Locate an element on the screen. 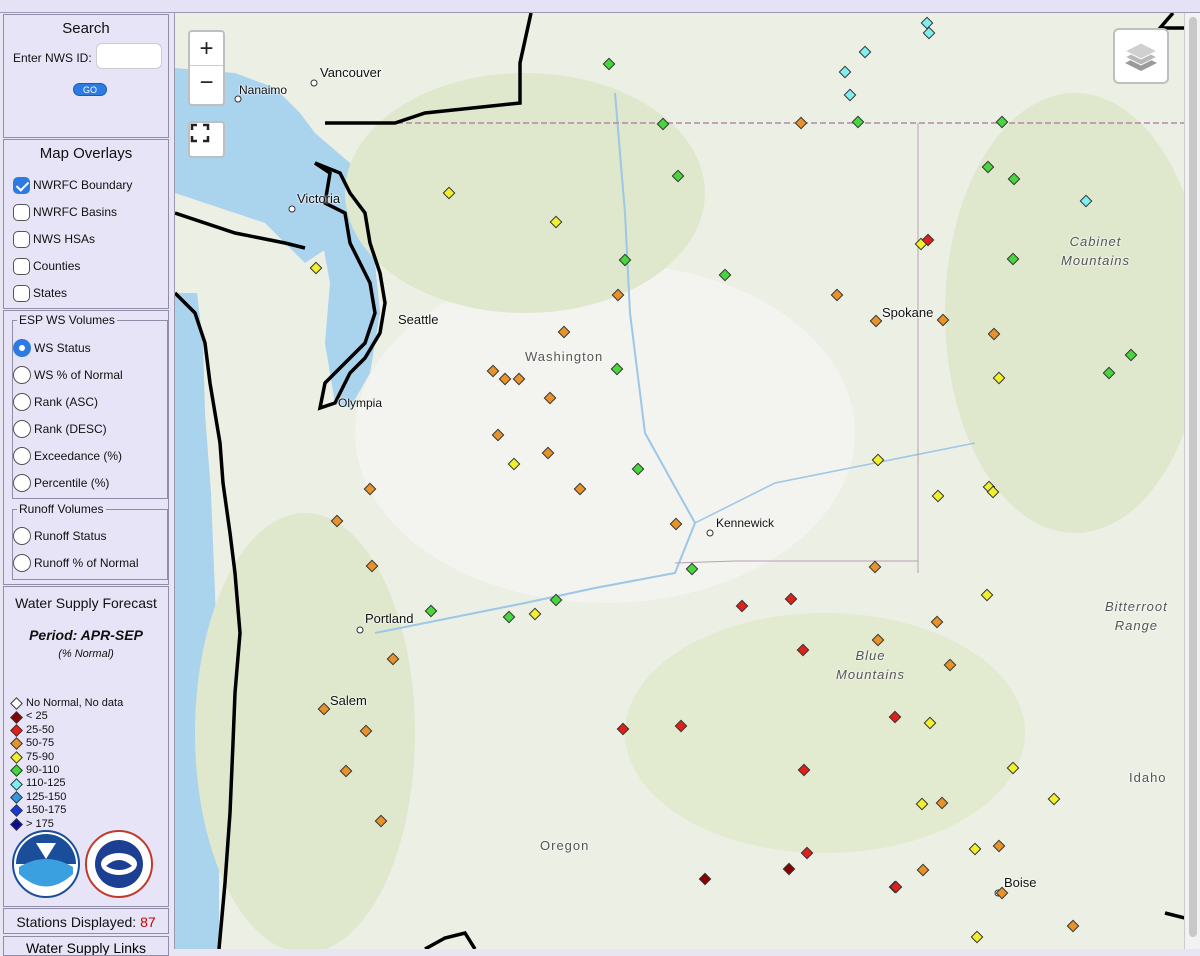  overlay-counties: Counties is located at coordinates (46, 266).